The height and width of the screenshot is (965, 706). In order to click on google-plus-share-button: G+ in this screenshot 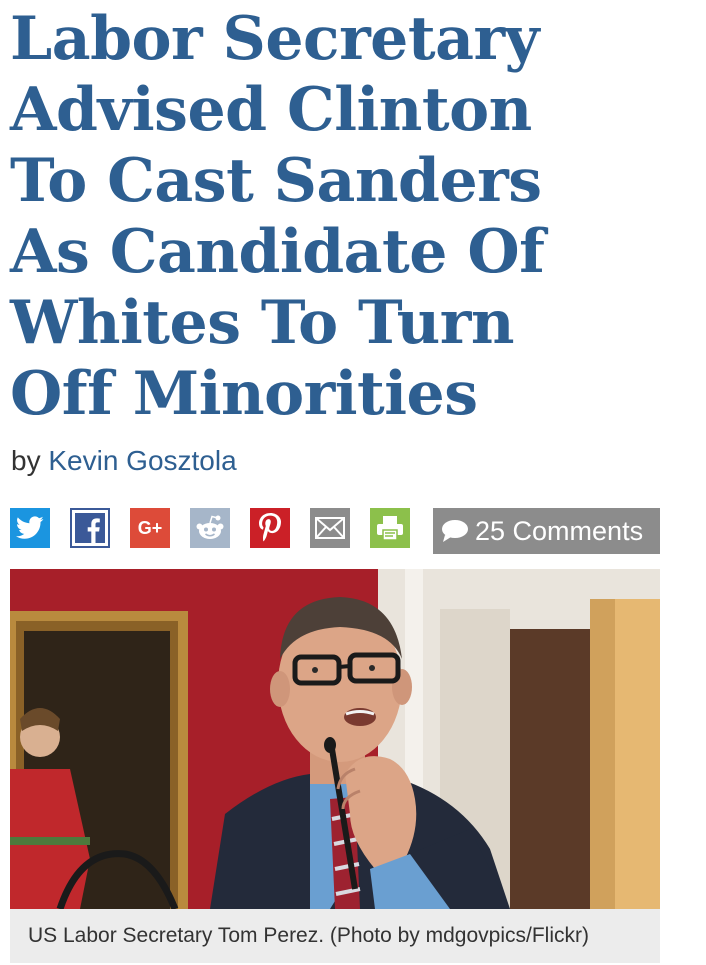, I will do `click(150, 528)`.